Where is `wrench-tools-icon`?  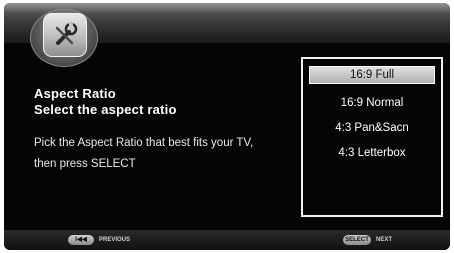
wrench-tools-icon is located at coordinates (65, 35).